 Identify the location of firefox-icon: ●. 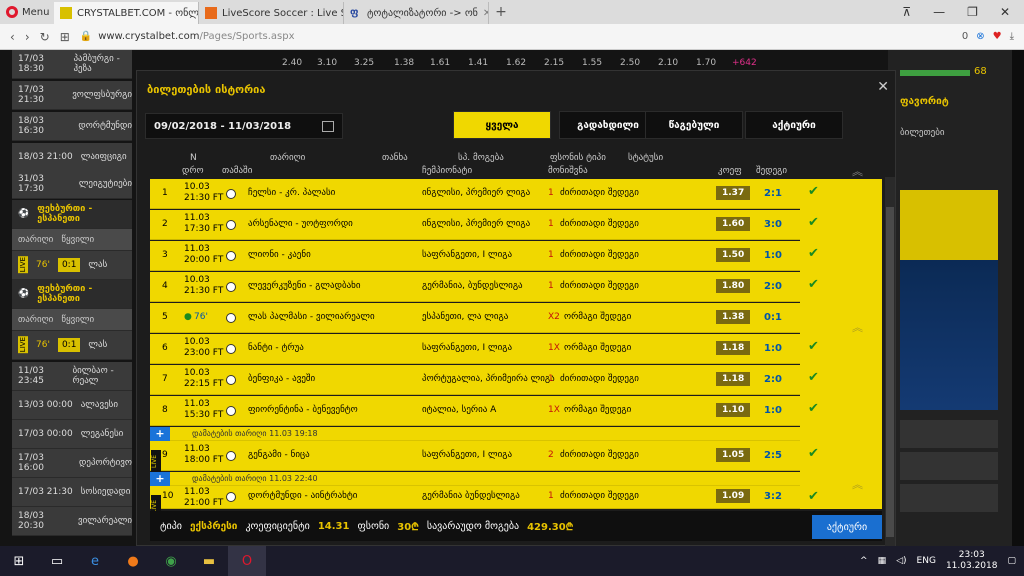
(133, 561).